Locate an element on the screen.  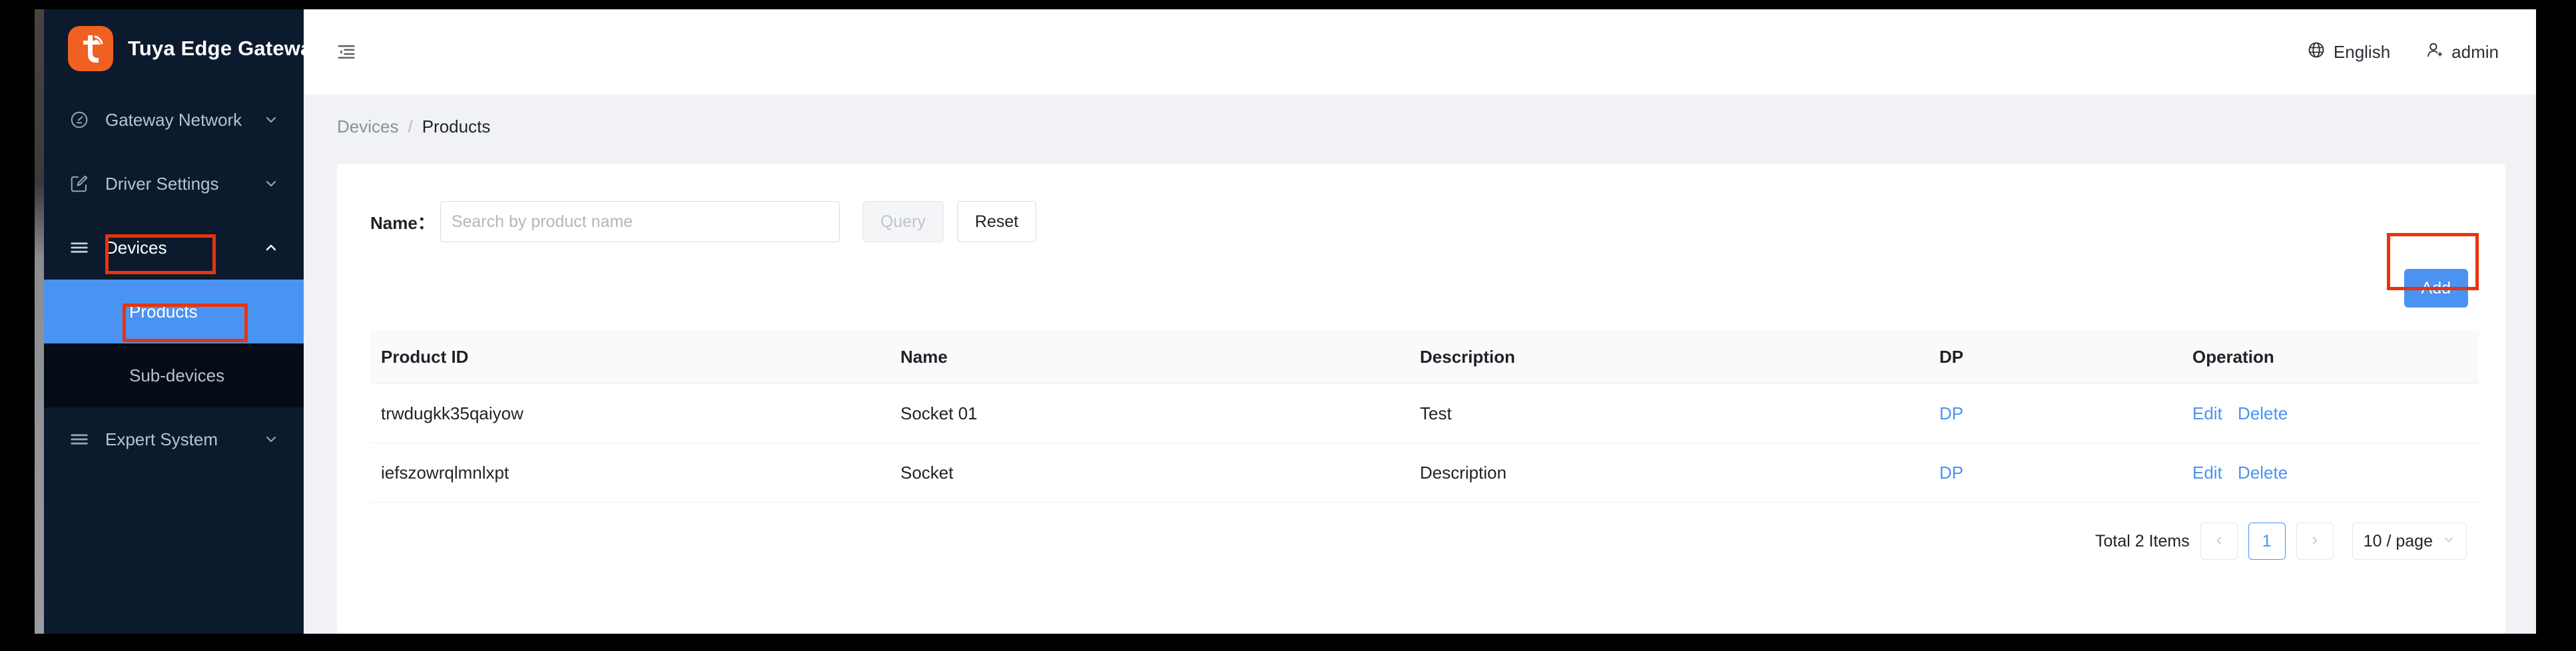
pagination-prev-button is located at coordinates (2219, 541).